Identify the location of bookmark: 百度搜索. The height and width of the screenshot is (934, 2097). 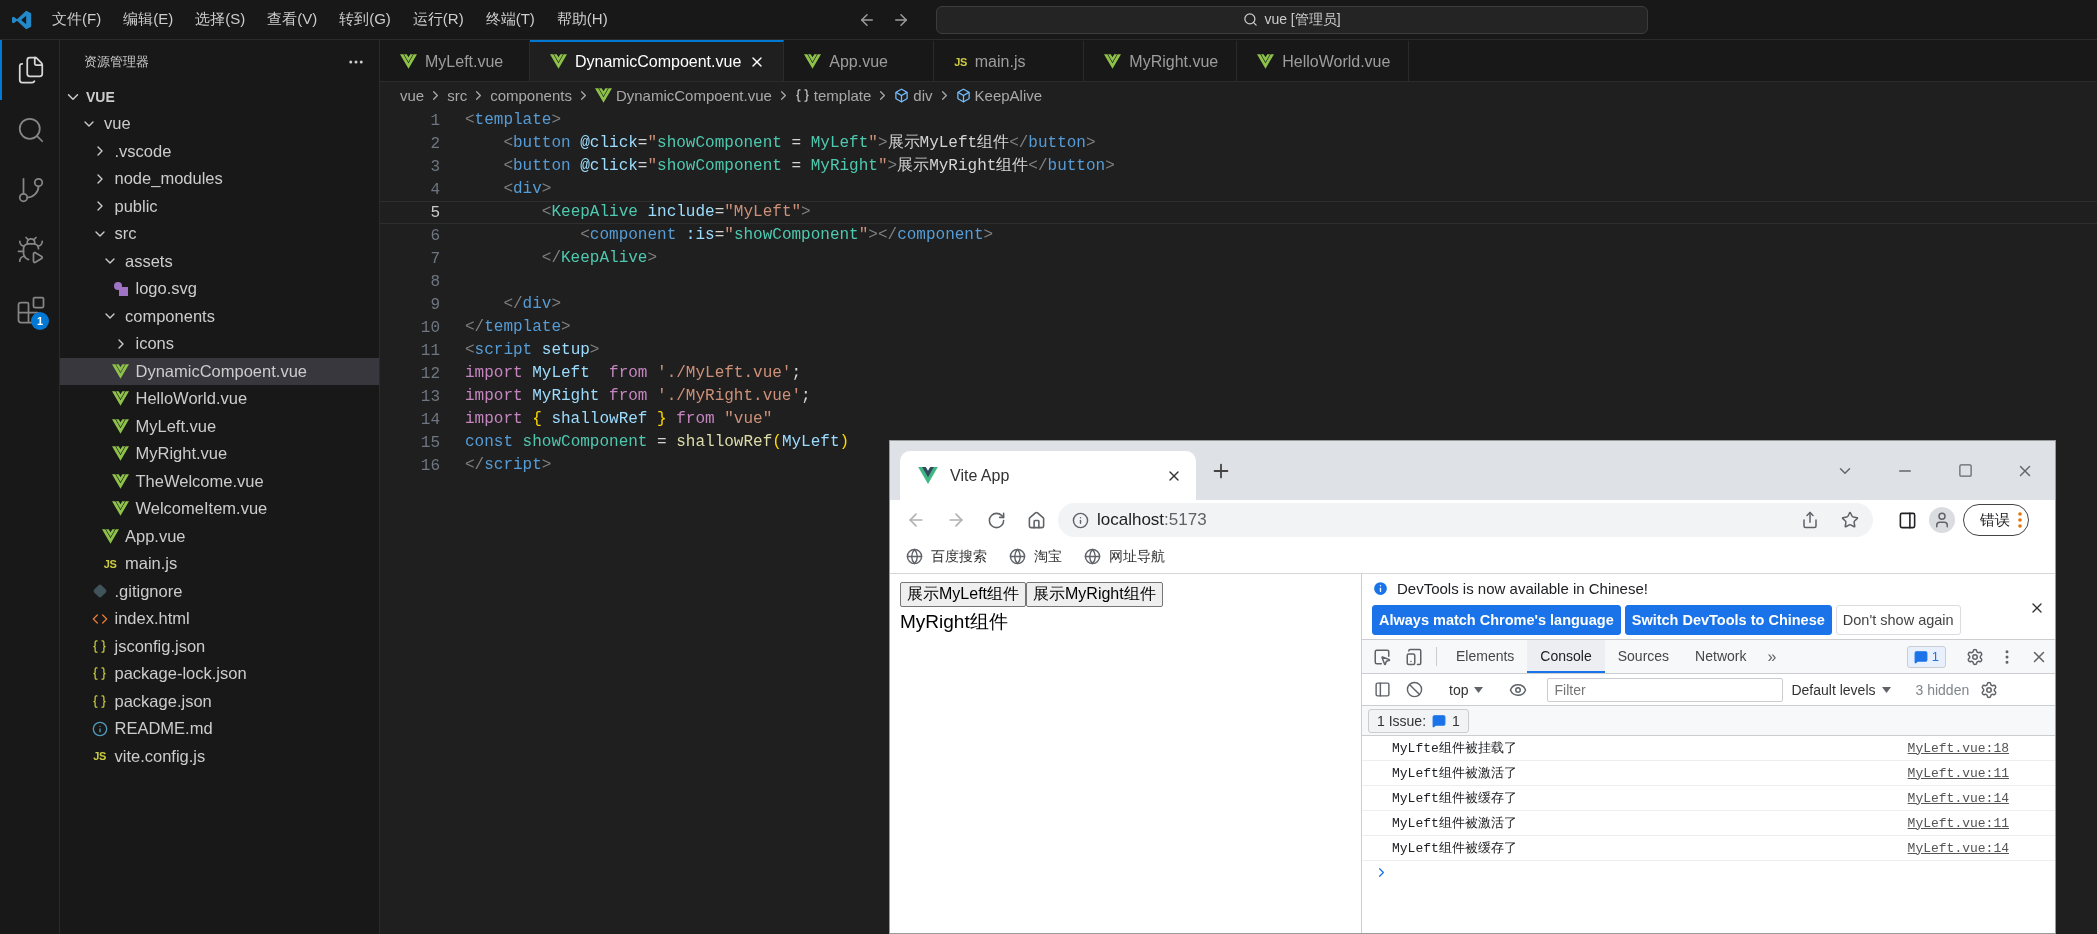
(946, 556).